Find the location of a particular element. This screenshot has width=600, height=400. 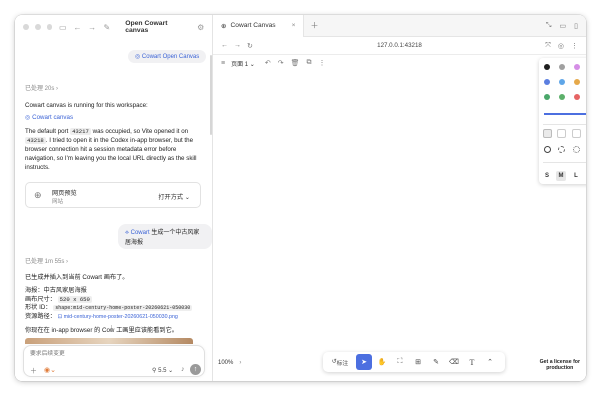

permissions-icon: ◉⌄ is located at coordinates (50, 370).